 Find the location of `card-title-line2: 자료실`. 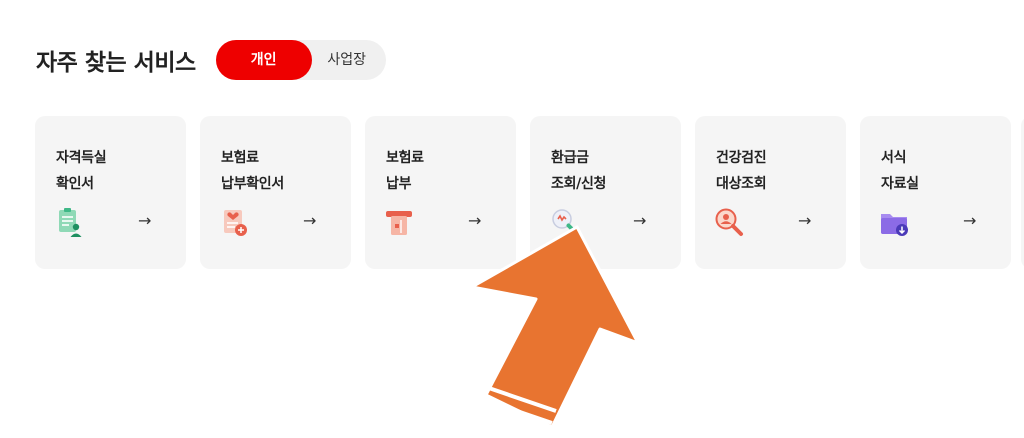

card-title-line2: 자료실 is located at coordinates (900, 184).